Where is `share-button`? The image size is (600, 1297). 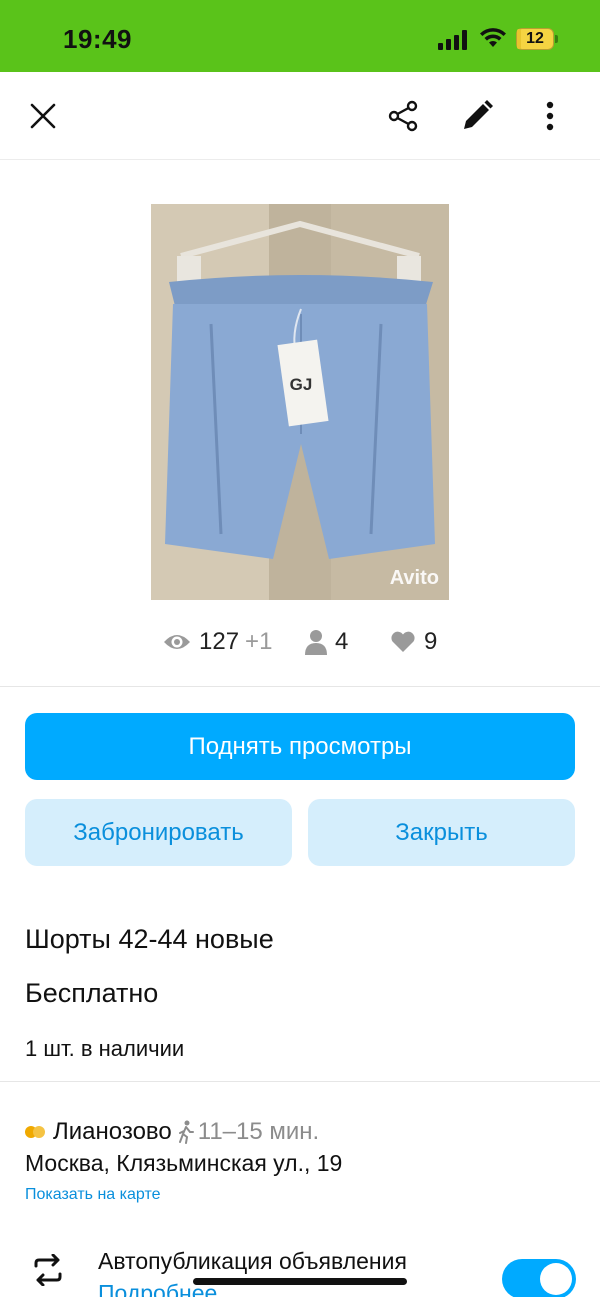
share-button is located at coordinates (403, 116).